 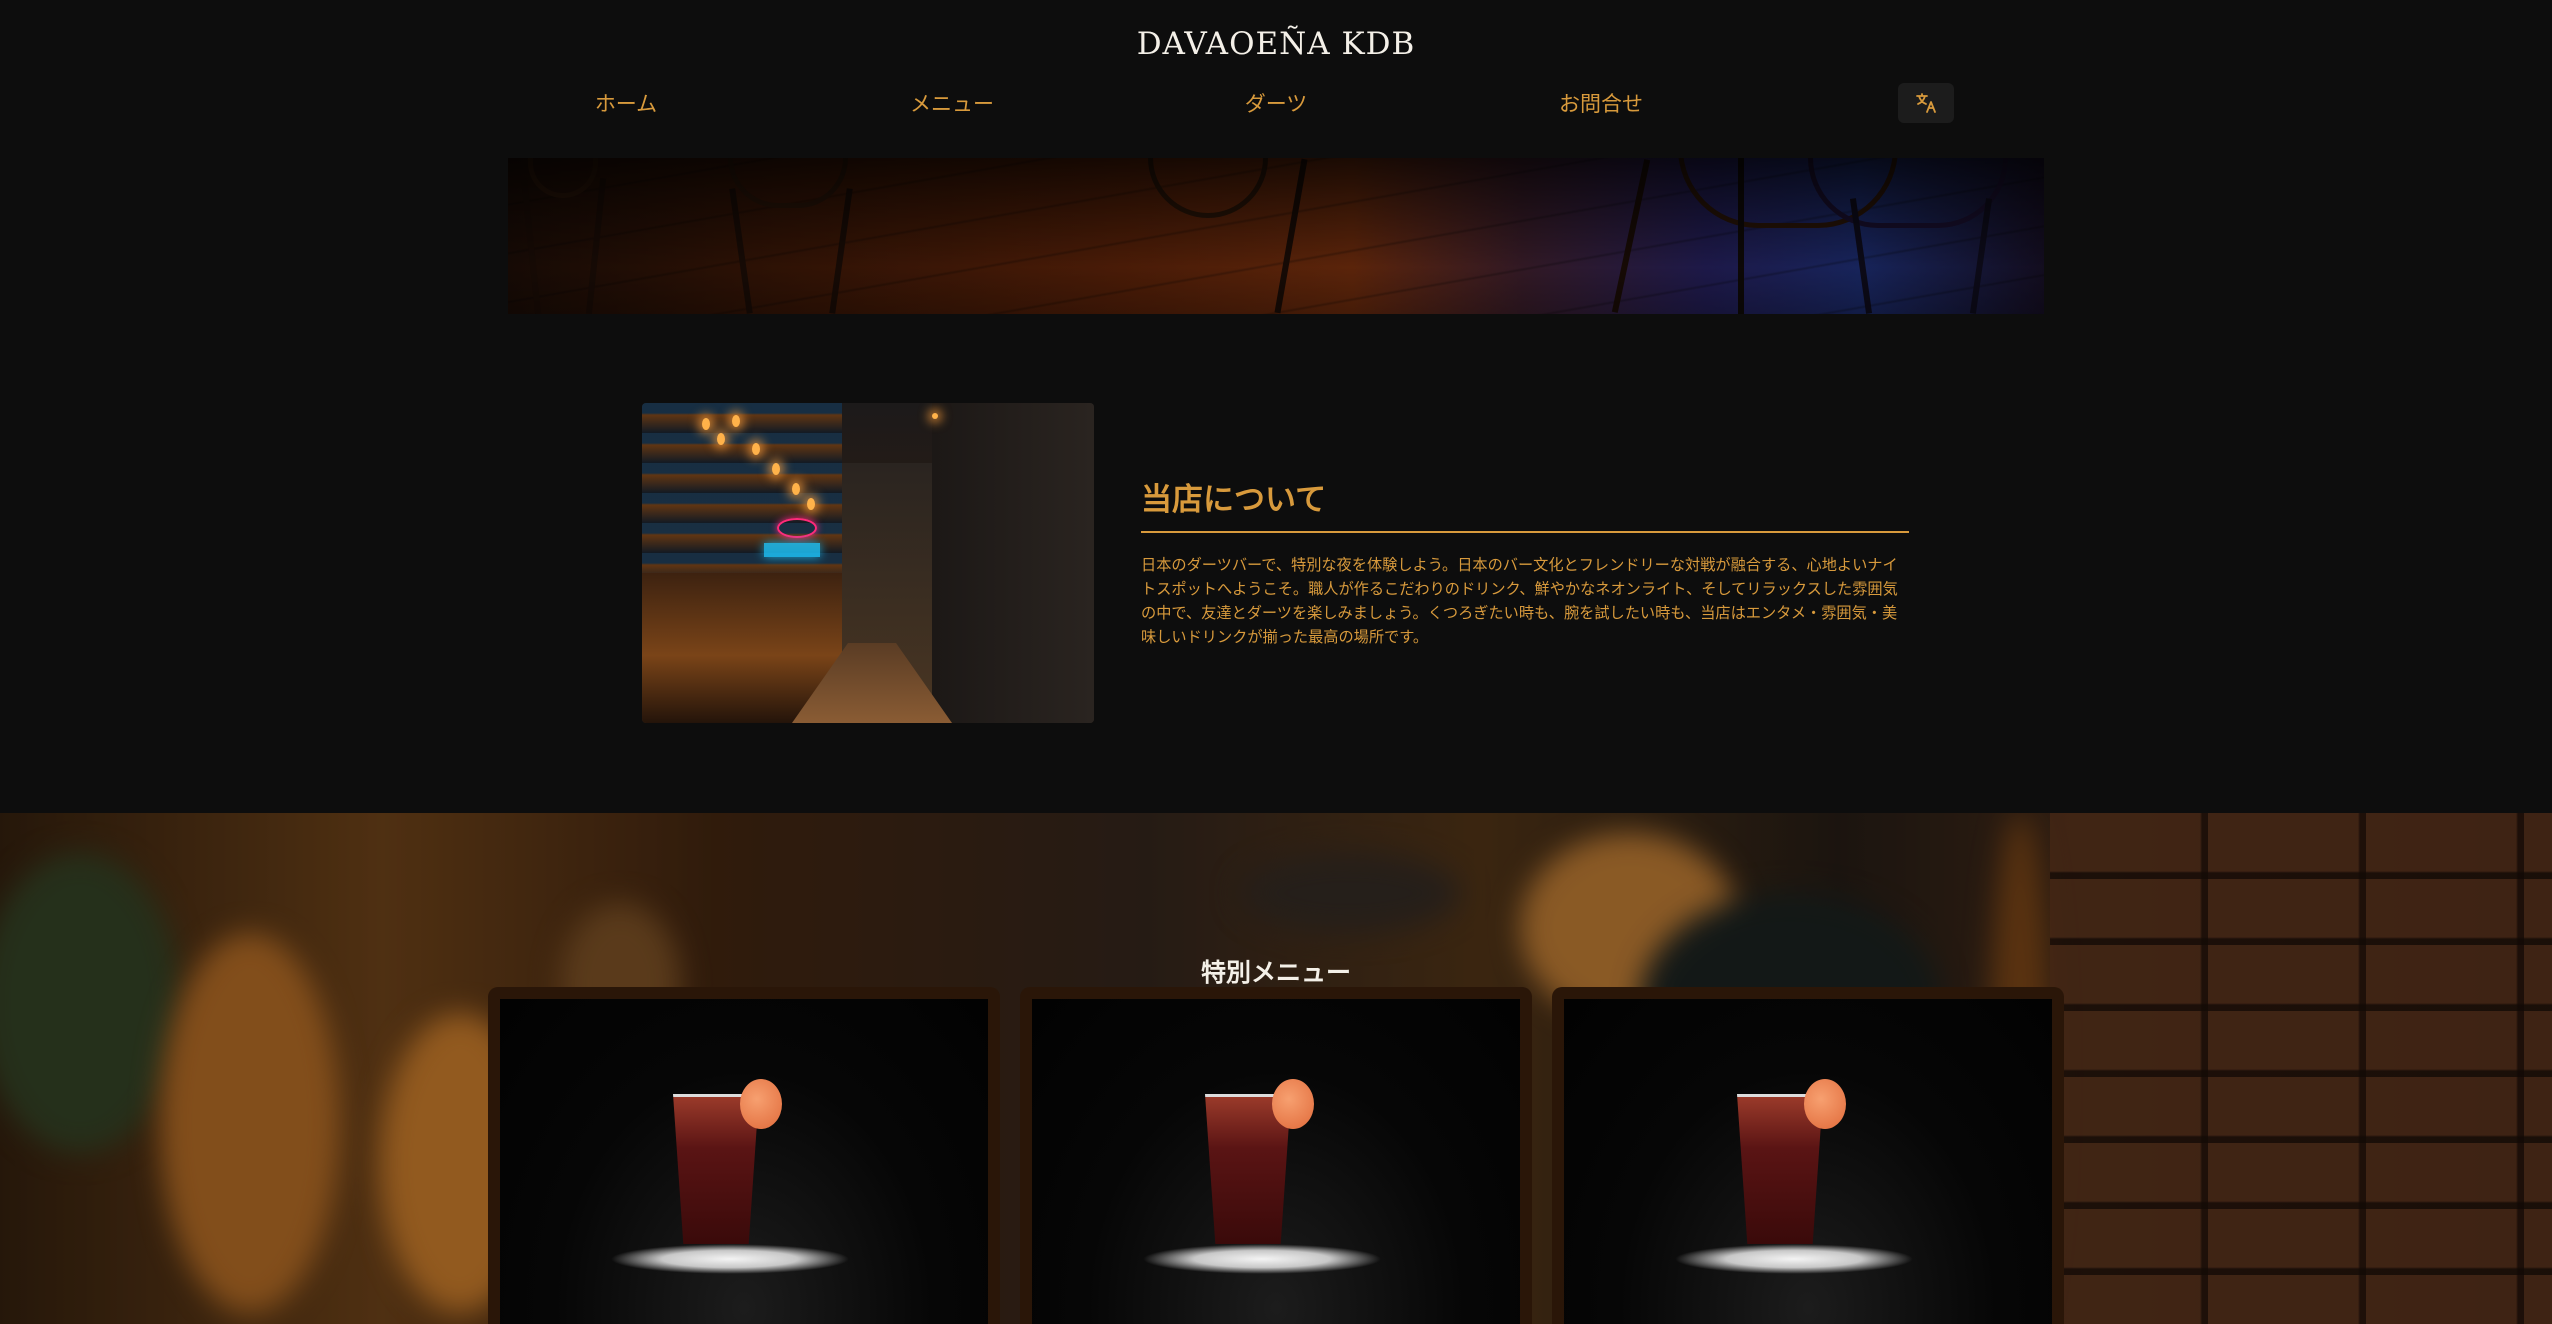 I want to click on language-button, so click(x=1926, y=103).